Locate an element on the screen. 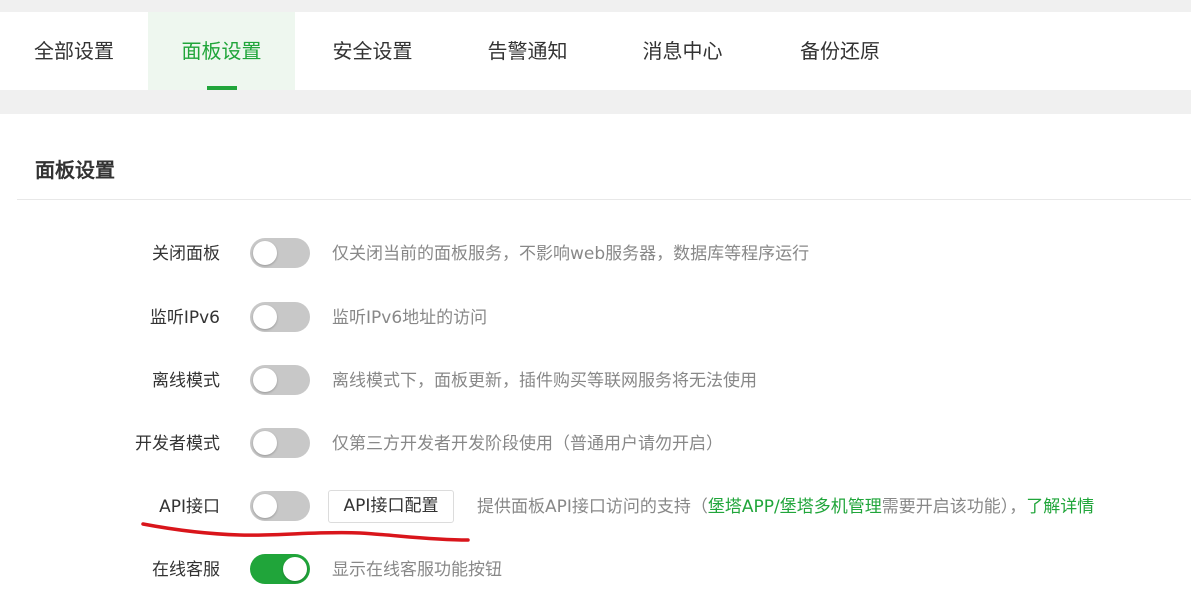  setting-label: 监听IPv6 is located at coordinates (184, 318).